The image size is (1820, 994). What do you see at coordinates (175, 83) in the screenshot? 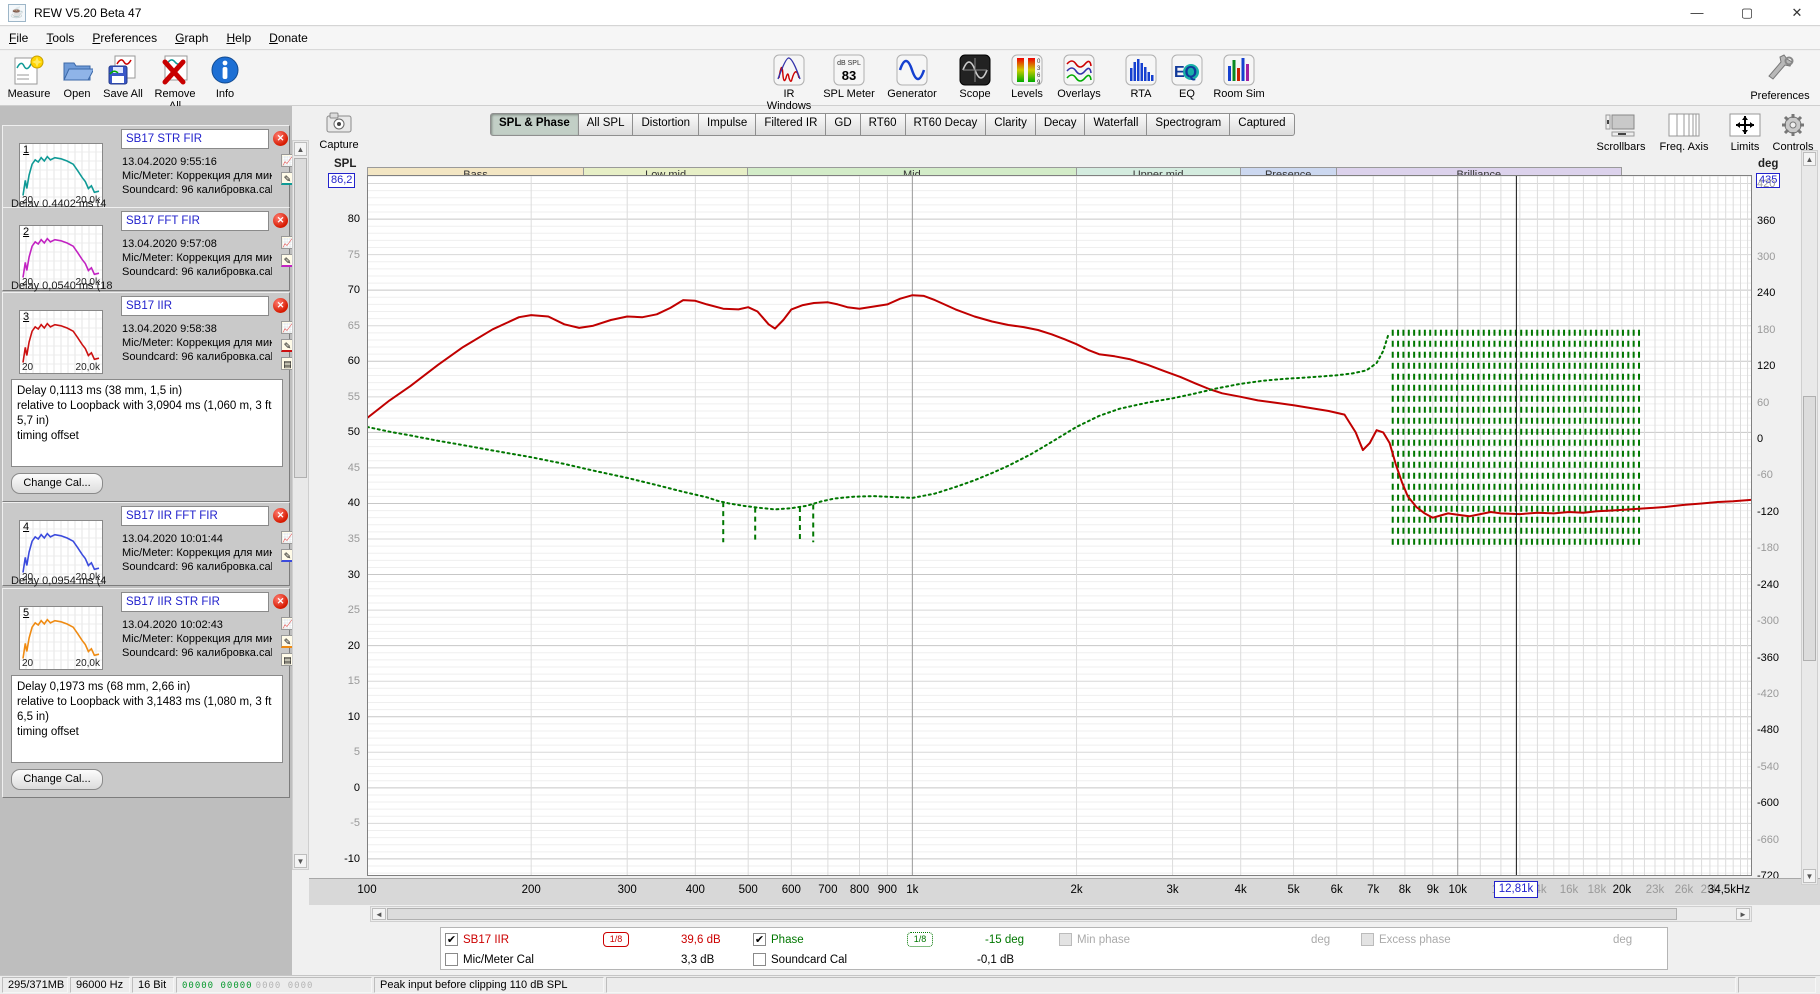
I see `remove-all-button: Remove All` at bounding box center [175, 83].